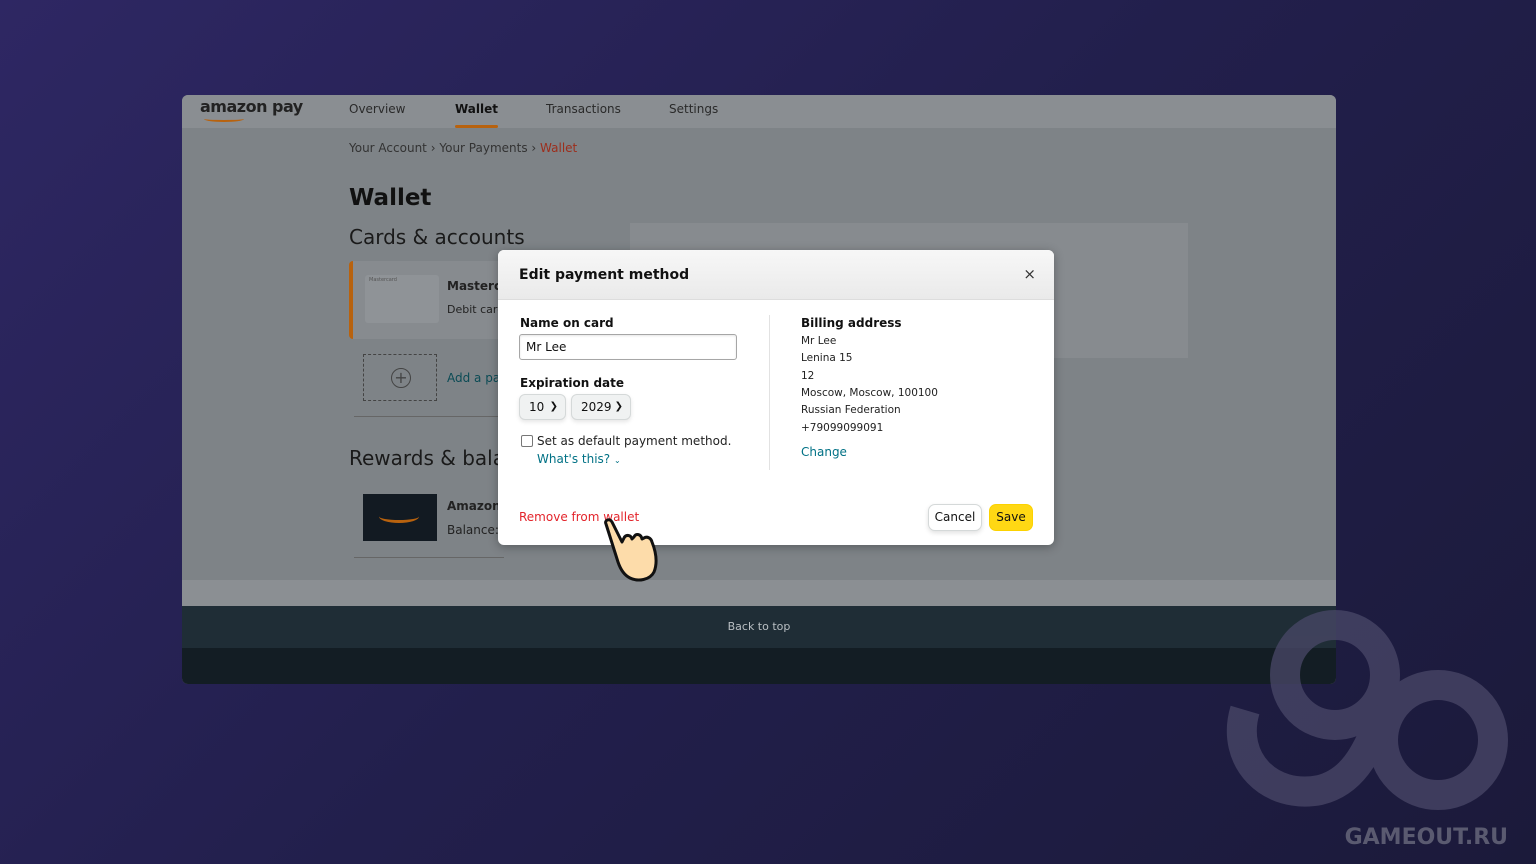 This screenshot has height=864, width=1536. I want to click on default-label: Set as default payment method., so click(634, 441).